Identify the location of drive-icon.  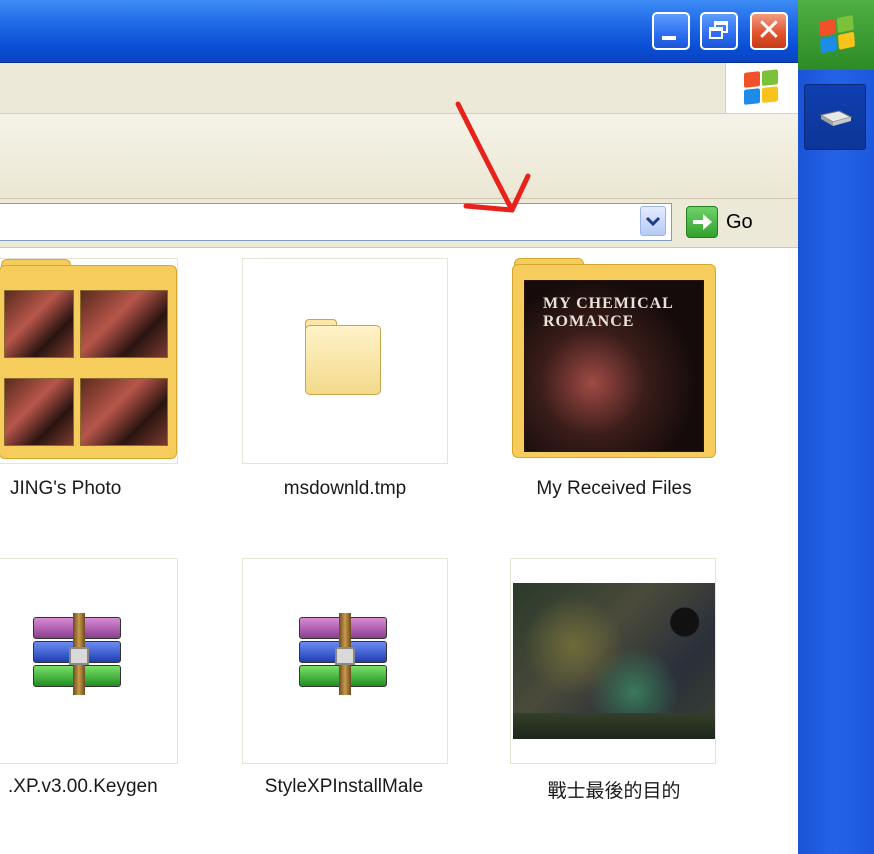
(836, 118).